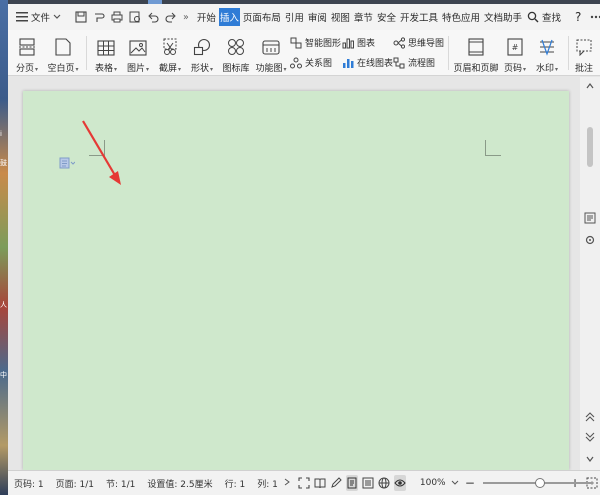  I want to click on shapes-label: 形状, so click(199, 69).